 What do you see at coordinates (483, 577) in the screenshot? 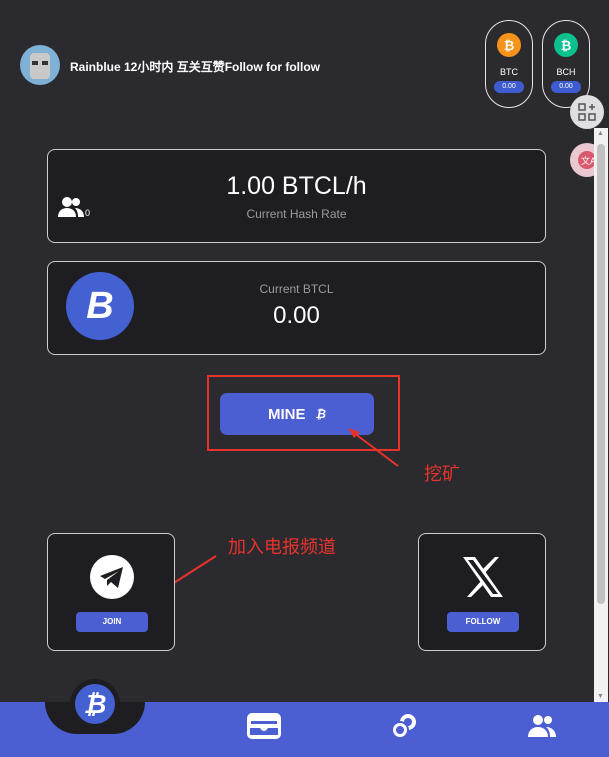
I see `x-logo-icon` at bounding box center [483, 577].